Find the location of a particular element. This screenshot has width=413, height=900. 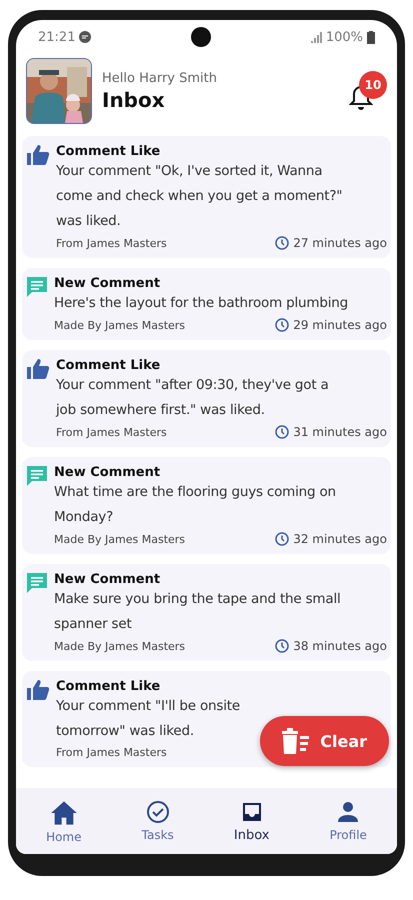

message-icon is located at coordinates (85, 37).